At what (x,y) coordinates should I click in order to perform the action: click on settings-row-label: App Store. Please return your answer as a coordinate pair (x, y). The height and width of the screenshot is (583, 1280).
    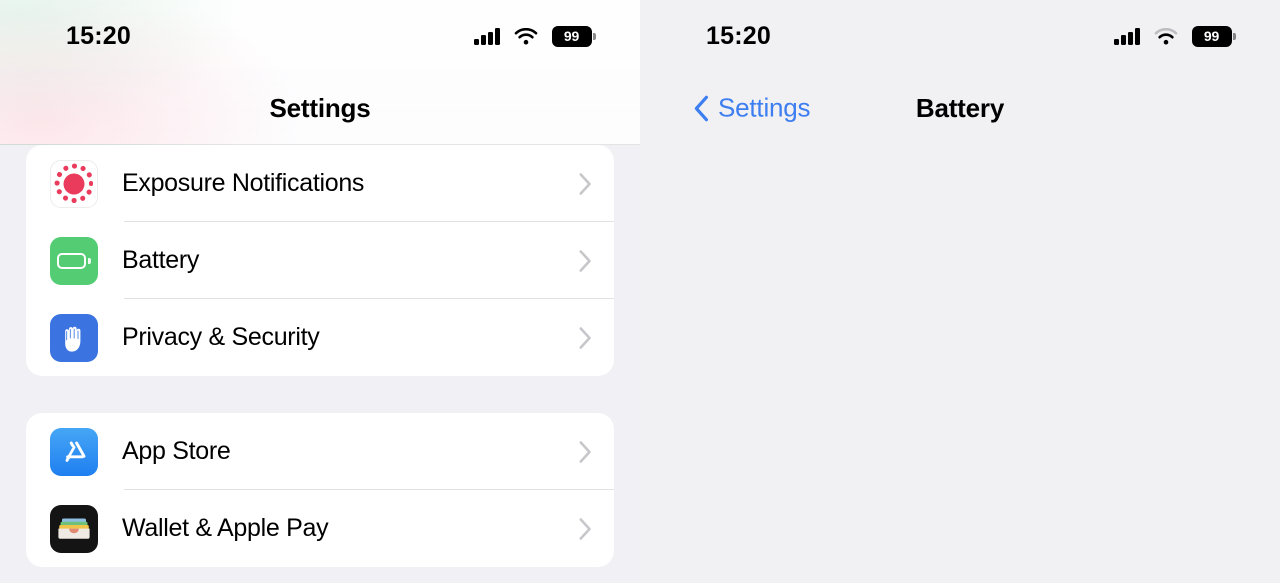
    Looking at the image, I should click on (176, 451).